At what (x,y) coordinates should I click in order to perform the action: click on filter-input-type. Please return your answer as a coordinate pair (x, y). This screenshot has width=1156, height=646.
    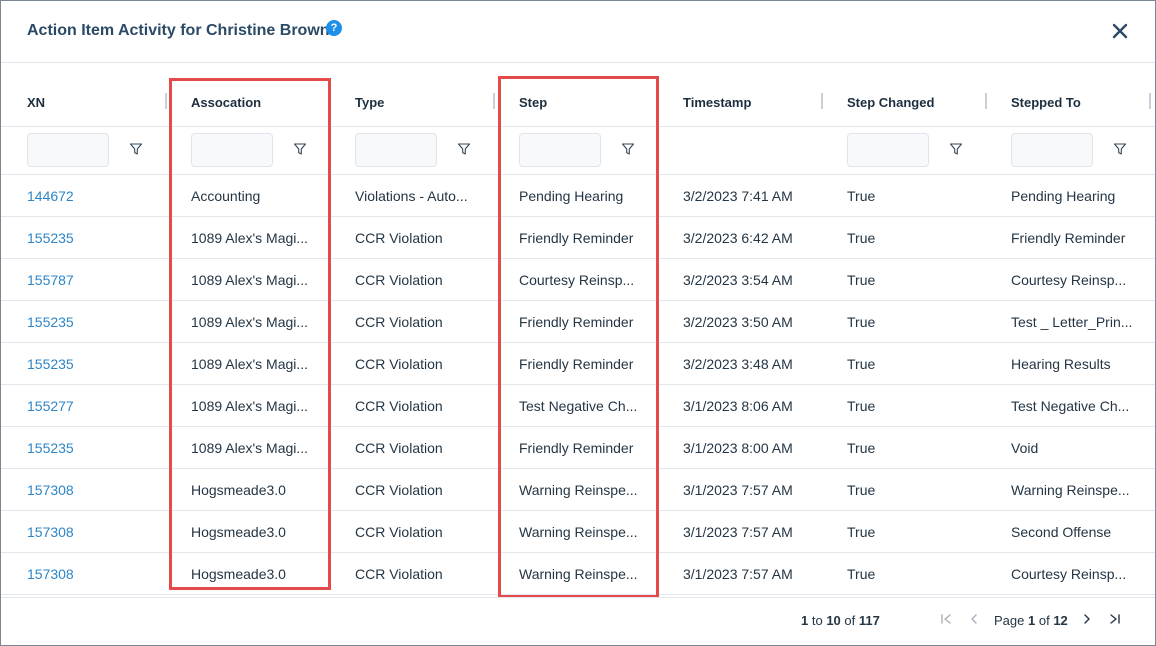
    Looking at the image, I should click on (396, 150).